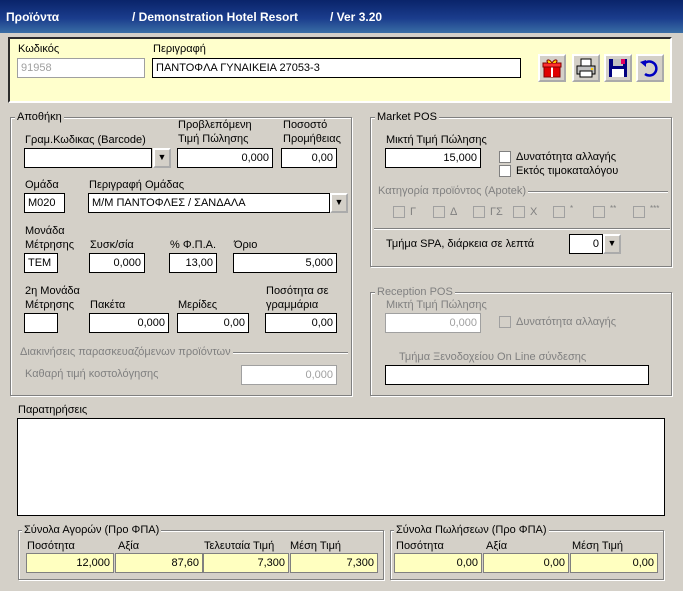  I want to click on barcode-label: Γραμ.Κωδικας (Barcode), so click(85, 140).